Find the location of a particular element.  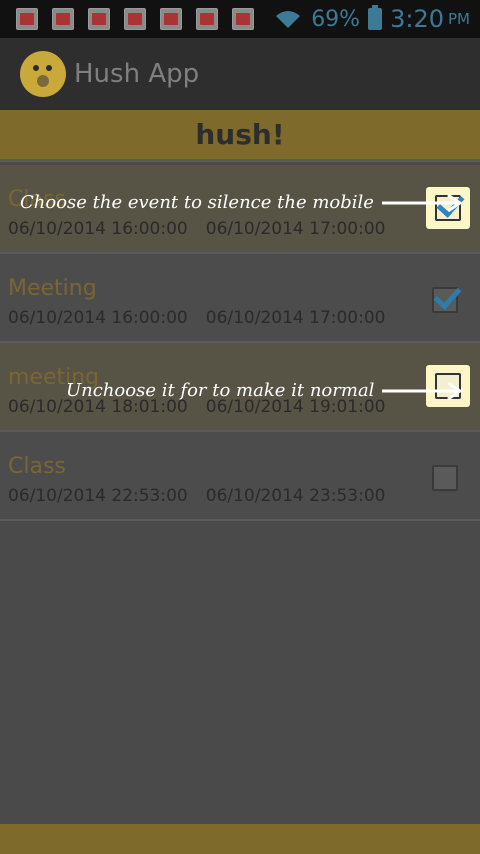

wifi-icon is located at coordinates (288, 19).